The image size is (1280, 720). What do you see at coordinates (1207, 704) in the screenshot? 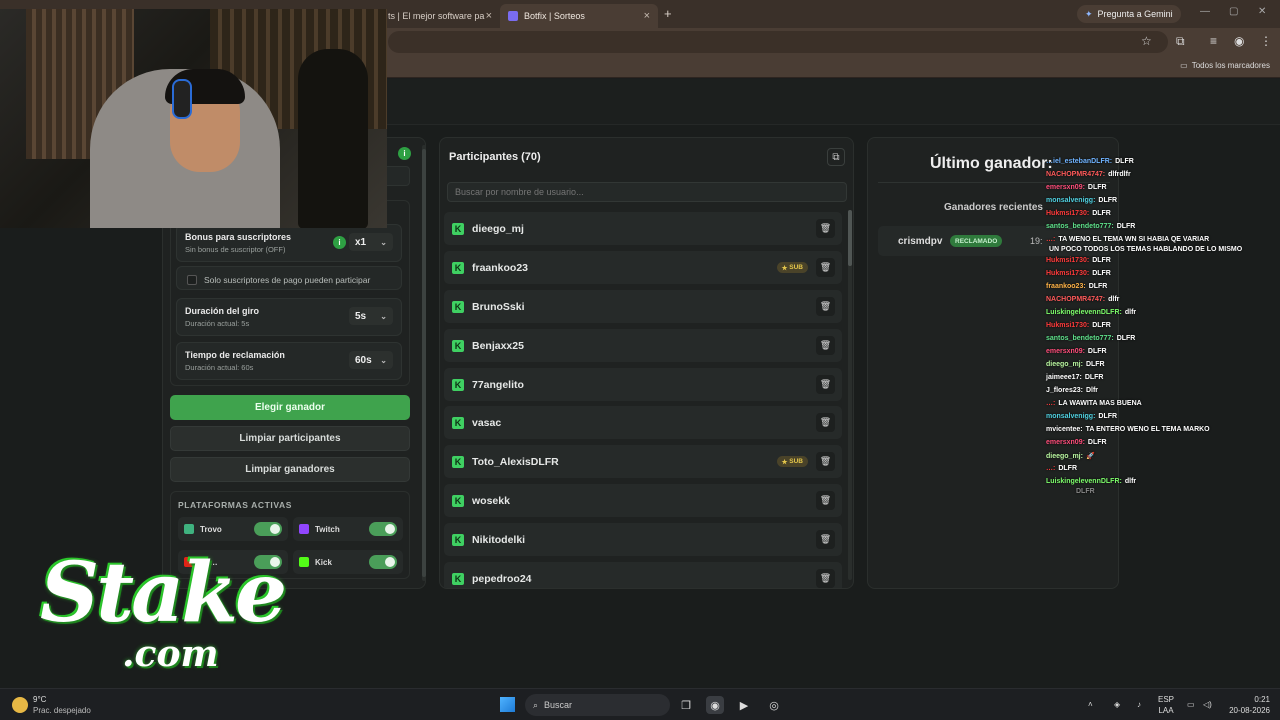
I see `volume-icon: ◁)` at bounding box center [1207, 704].